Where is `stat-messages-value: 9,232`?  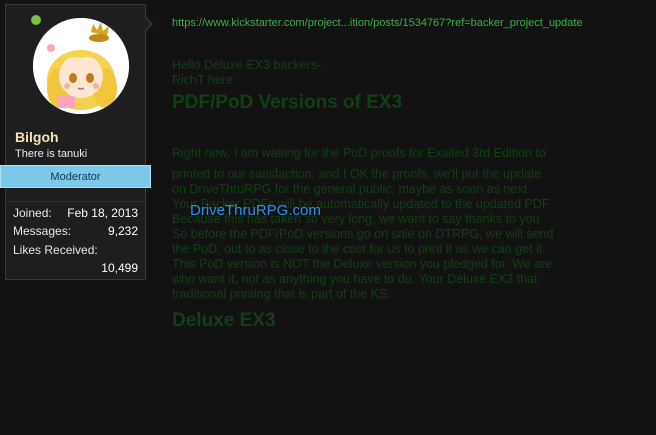 stat-messages-value: 9,232 is located at coordinates (123, 231).